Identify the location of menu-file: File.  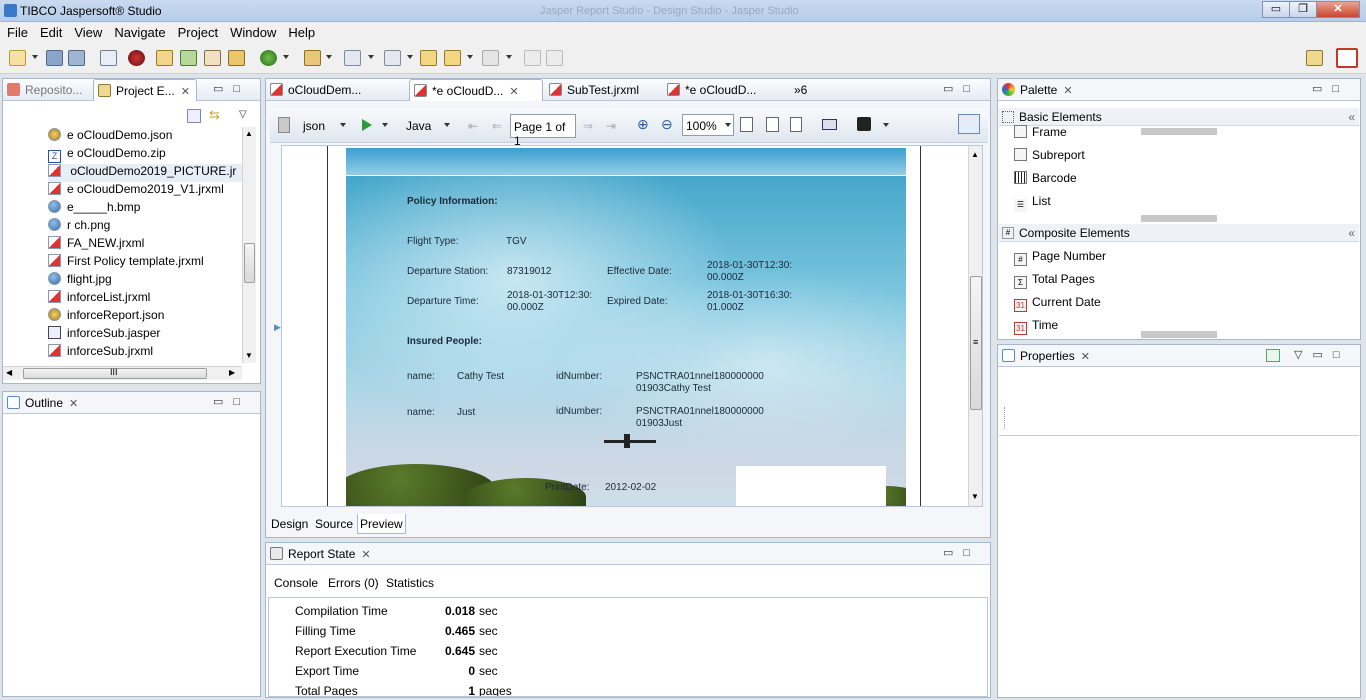
(16, 31).